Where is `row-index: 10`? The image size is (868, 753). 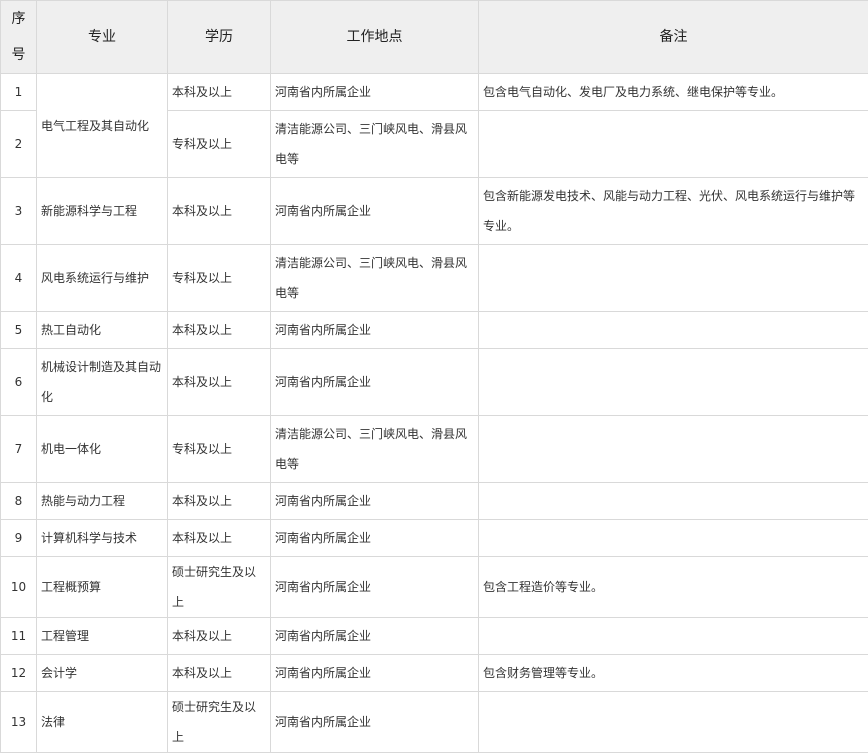 row-index: 10 is located at coordinates (19, 587).